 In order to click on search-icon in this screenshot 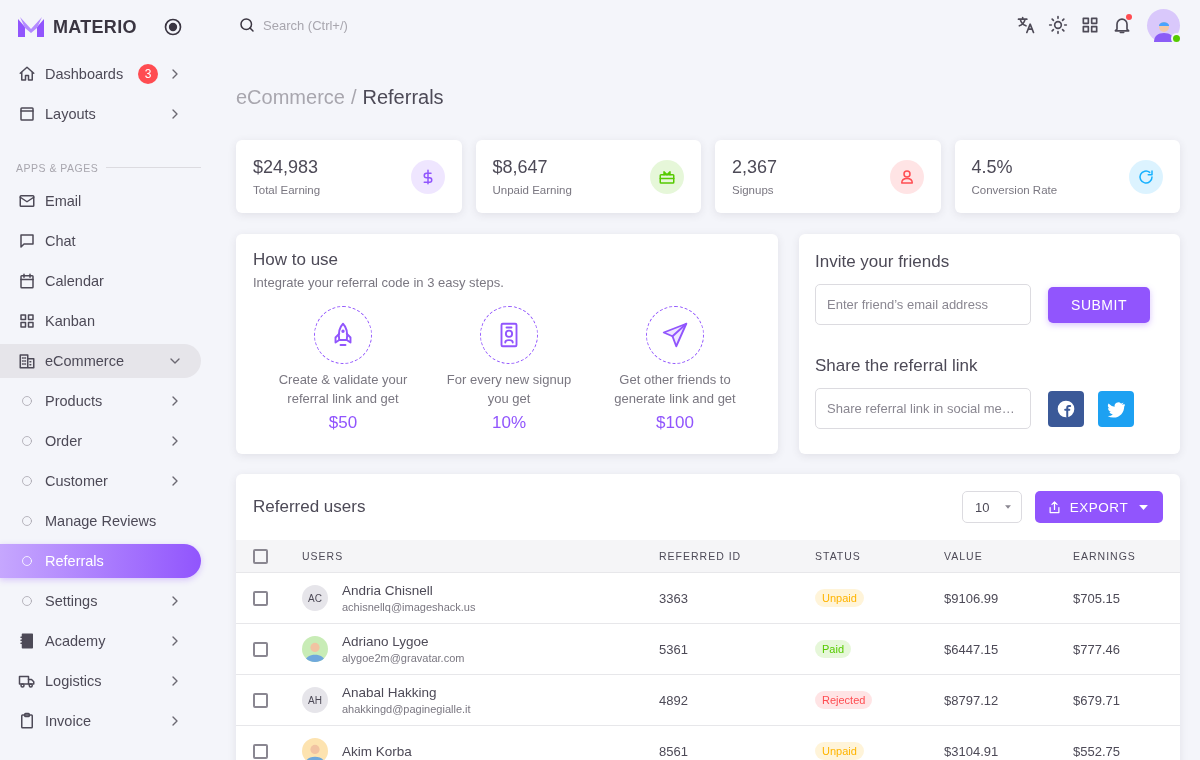, I will do `click(247, 25)`.